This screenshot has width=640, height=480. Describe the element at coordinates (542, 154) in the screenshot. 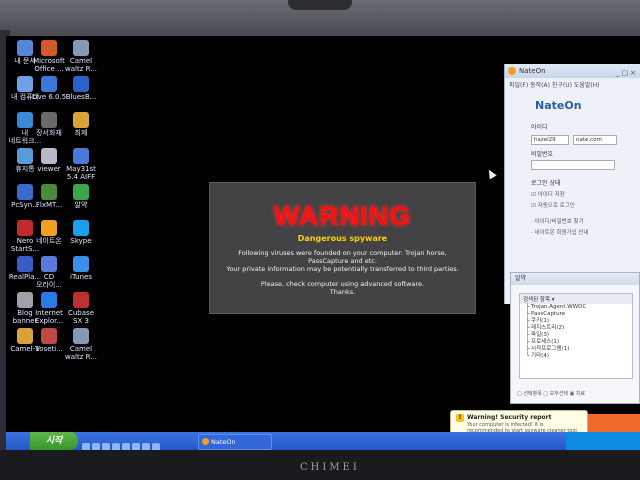

I see `password-label: 비밀번호` at that location.